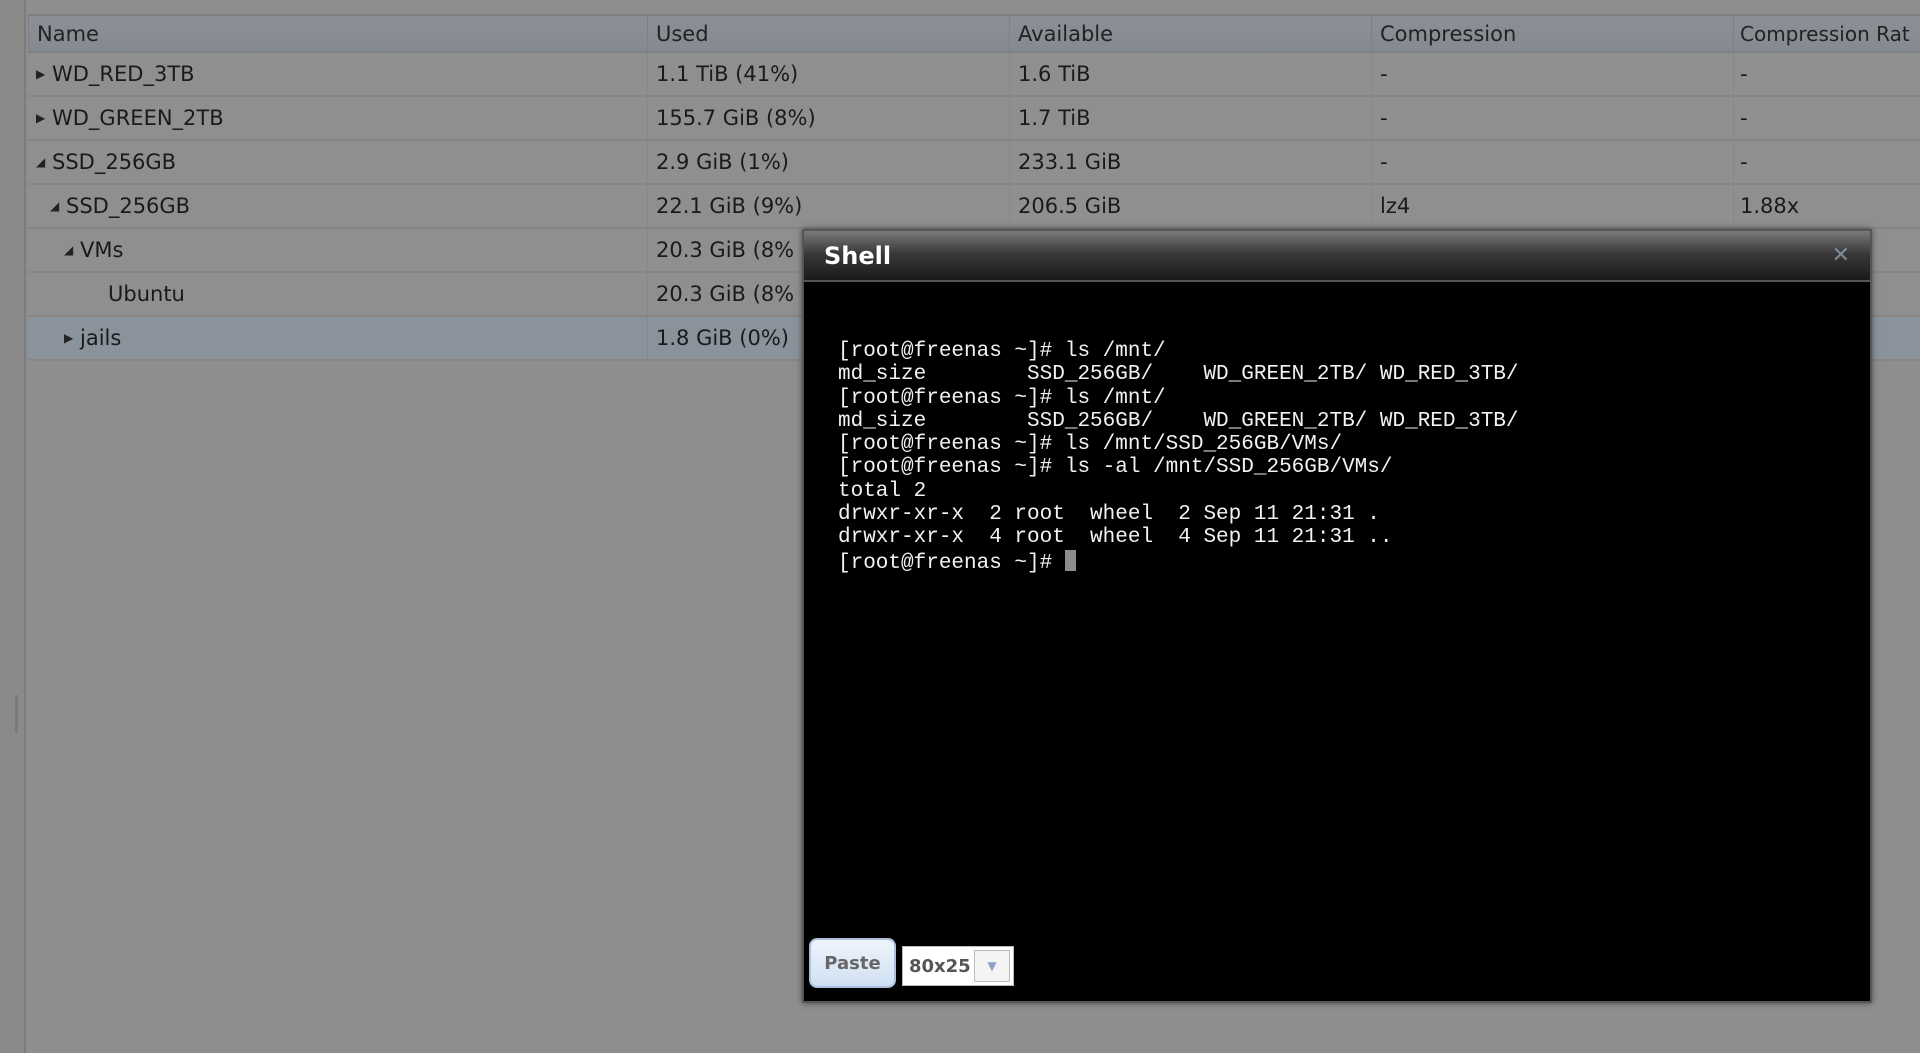  Describe the element at coordinates (722, 162) in the screenshot. I see `cell-text: 2.9 GiB (1%)` at that location.